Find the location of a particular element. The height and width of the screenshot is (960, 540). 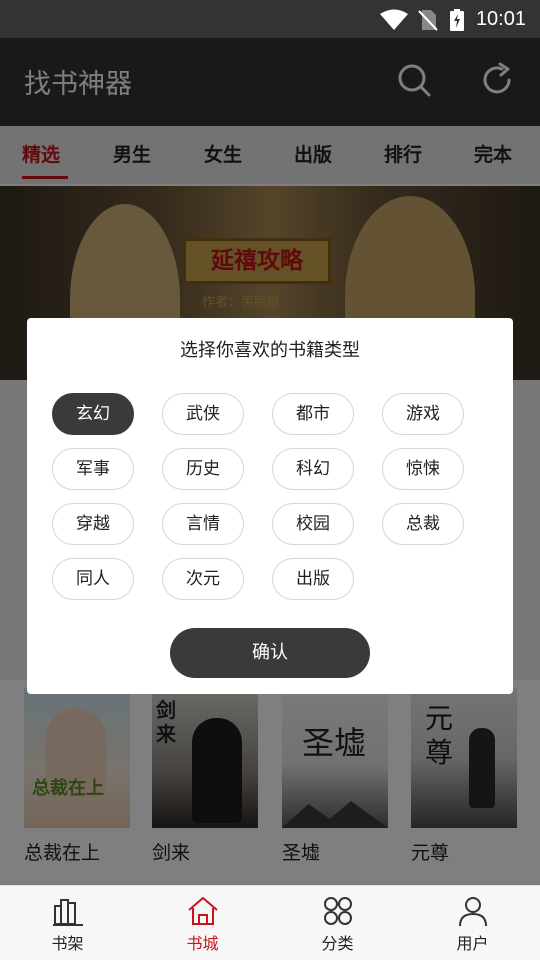

grid-icon is located at coordinates (337, 911).